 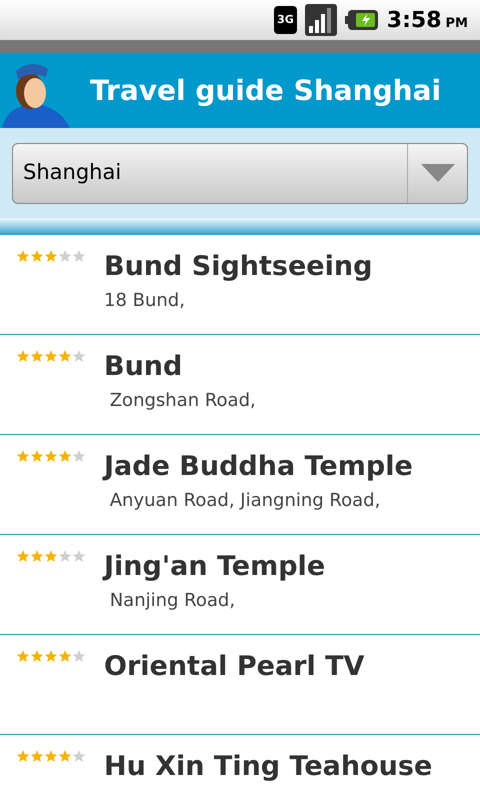 What do you see at coordinates (268, 767) in the screenshot?
I see `place-name: Hu Xin Ting Teahouse` at bounding box center [268, 767].